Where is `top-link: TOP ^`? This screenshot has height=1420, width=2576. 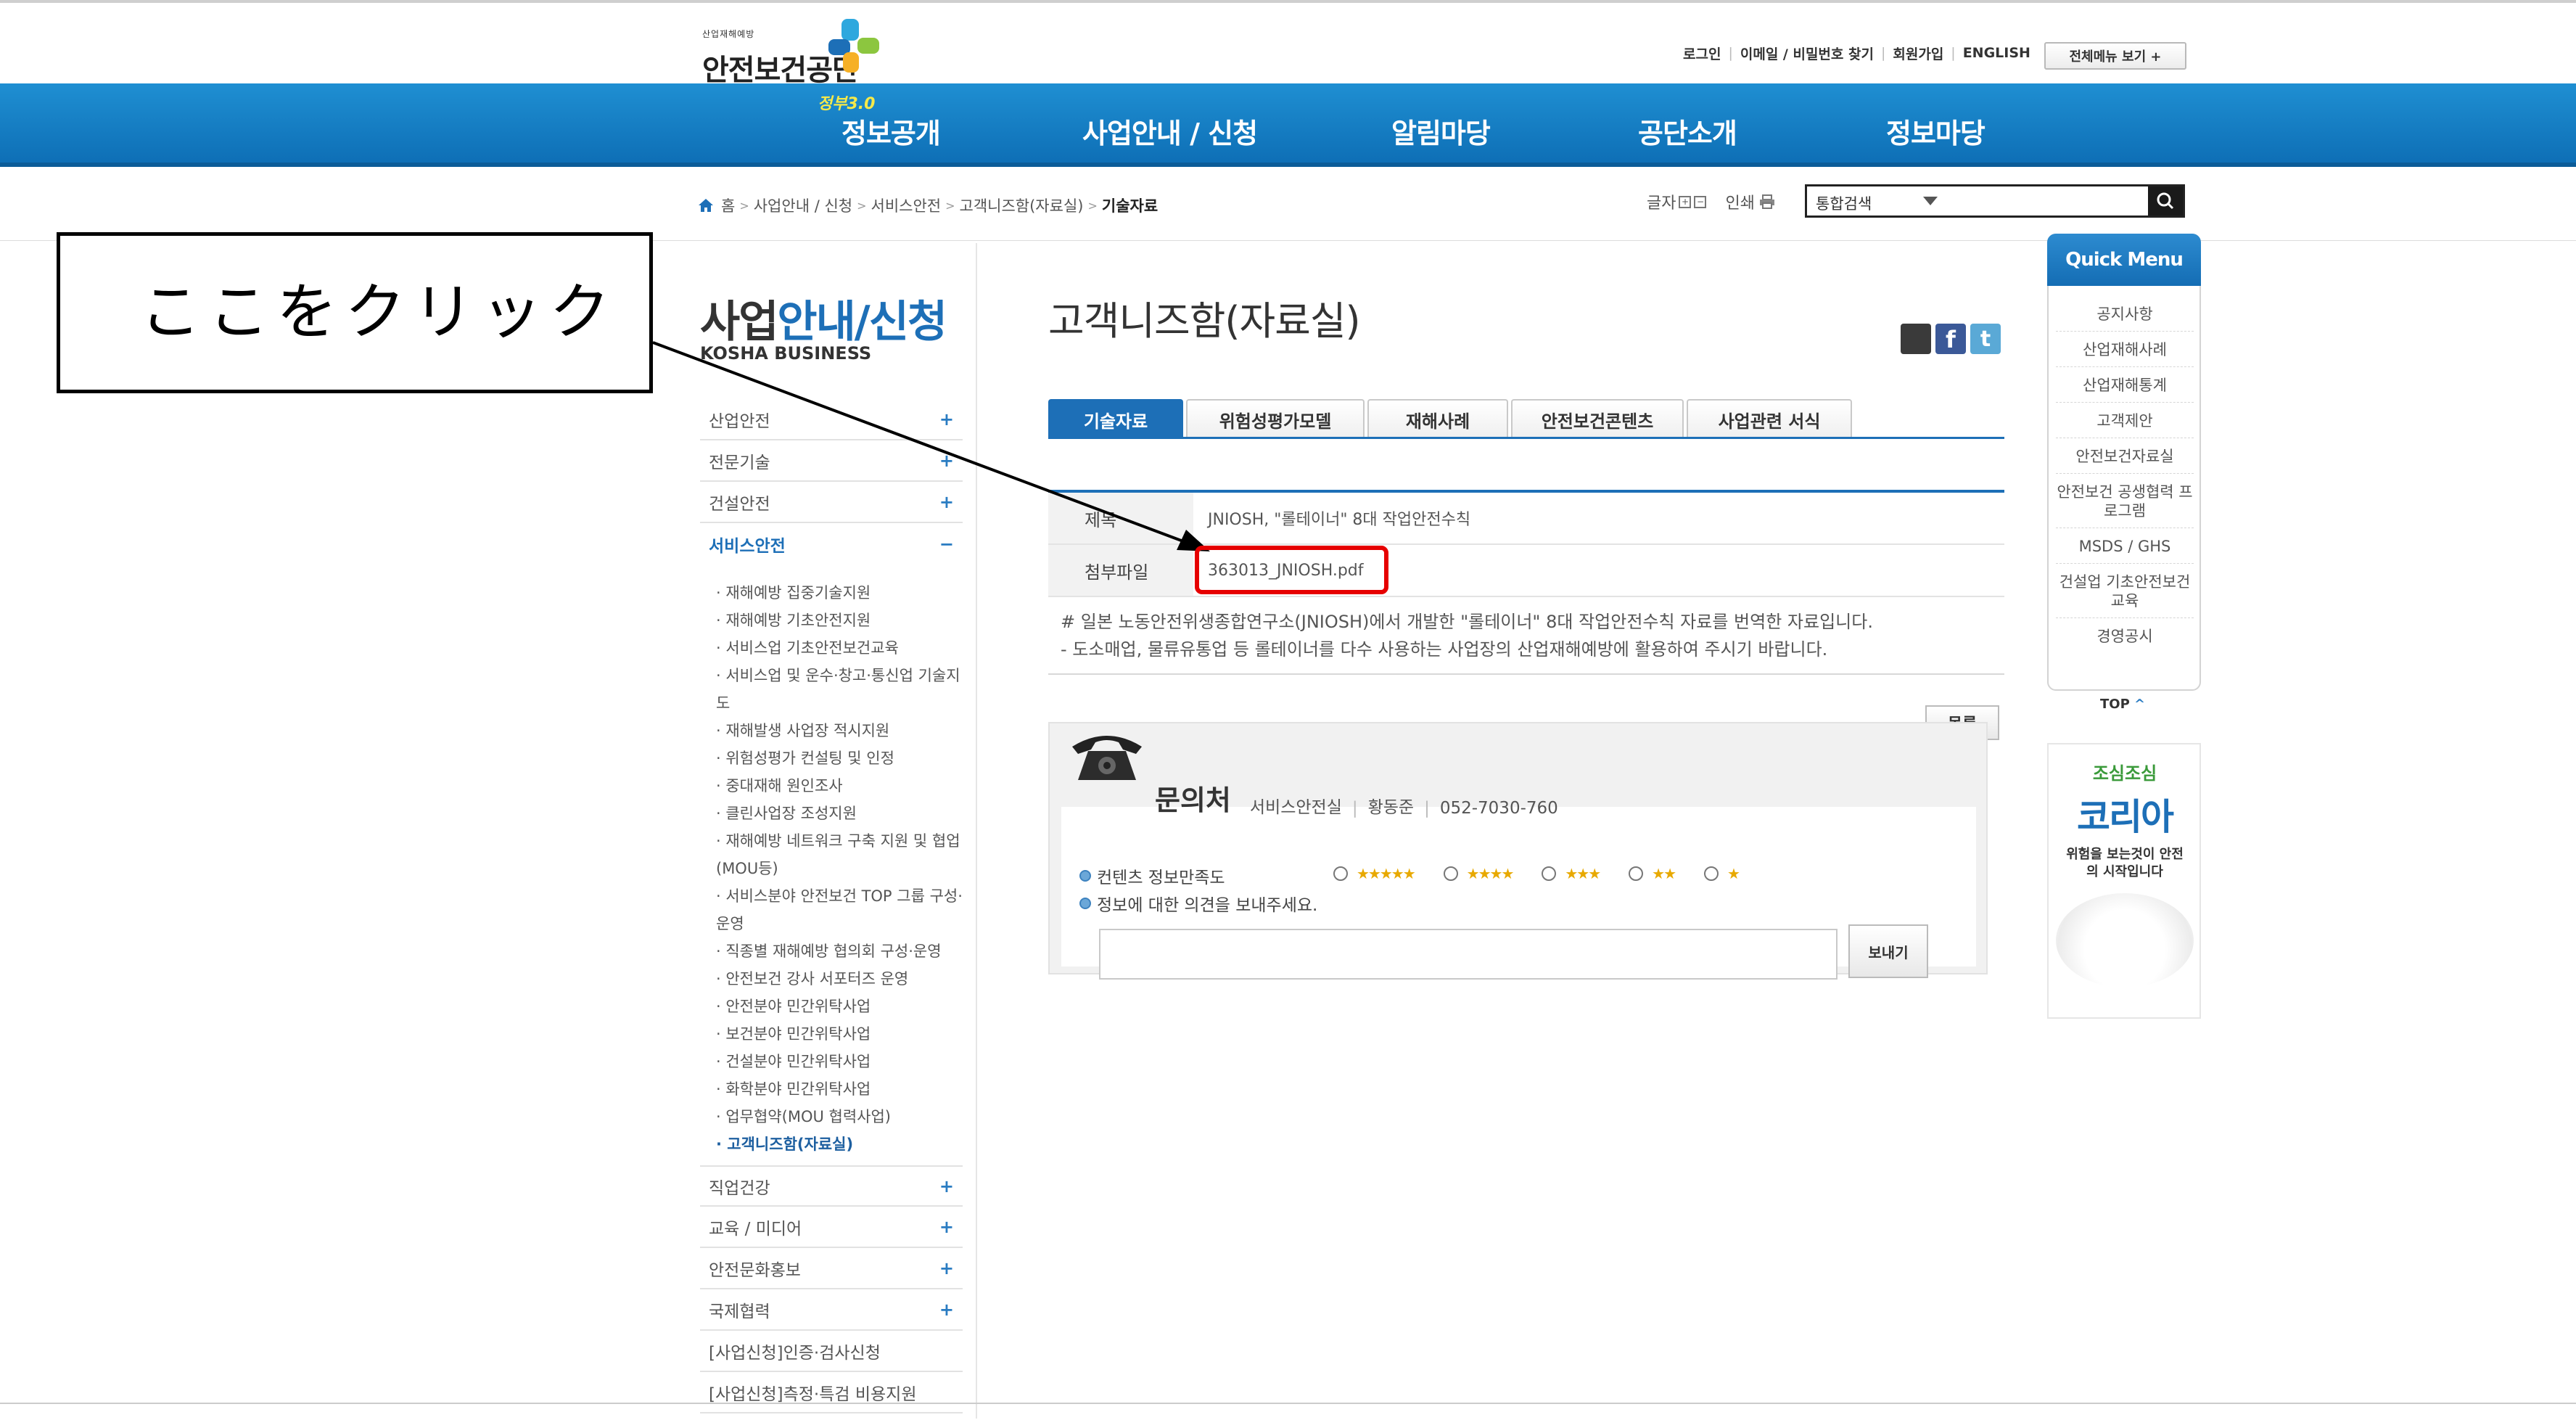 top-link: TOP ^ is located at coordinates (2122, 704).